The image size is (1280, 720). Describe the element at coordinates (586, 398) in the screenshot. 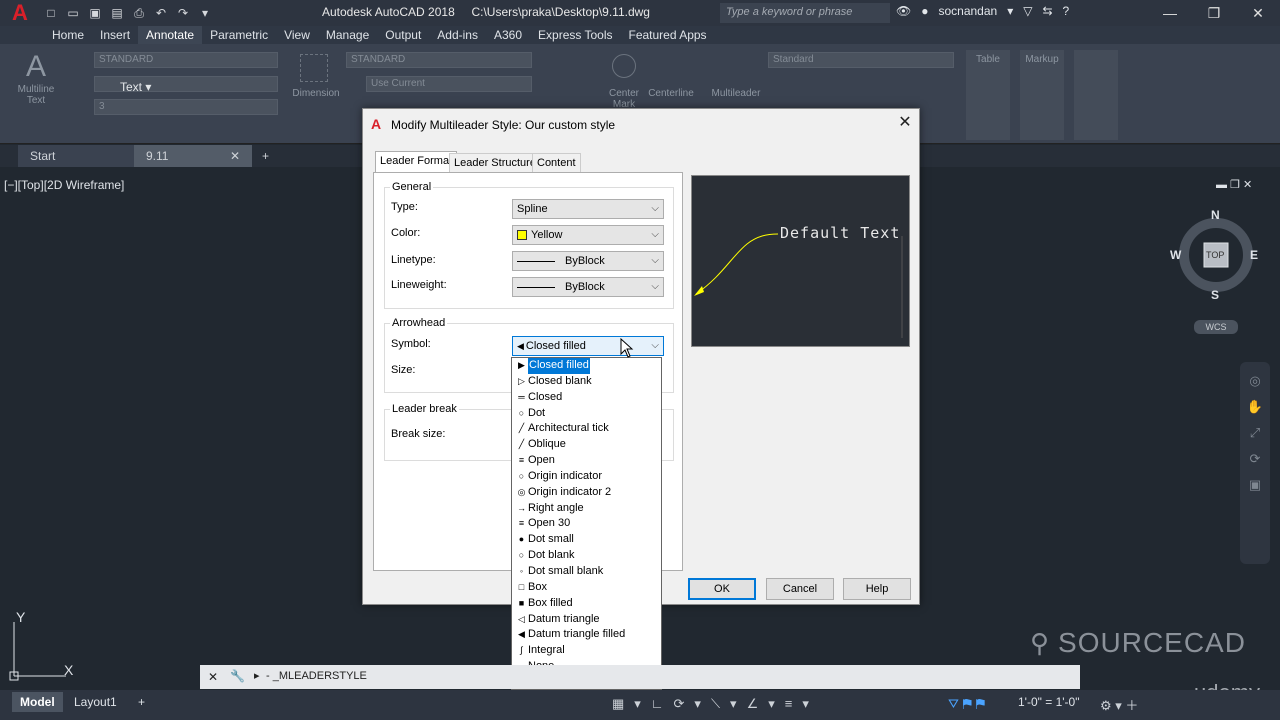

I see `symbol-option: ═ Closed` at that location.